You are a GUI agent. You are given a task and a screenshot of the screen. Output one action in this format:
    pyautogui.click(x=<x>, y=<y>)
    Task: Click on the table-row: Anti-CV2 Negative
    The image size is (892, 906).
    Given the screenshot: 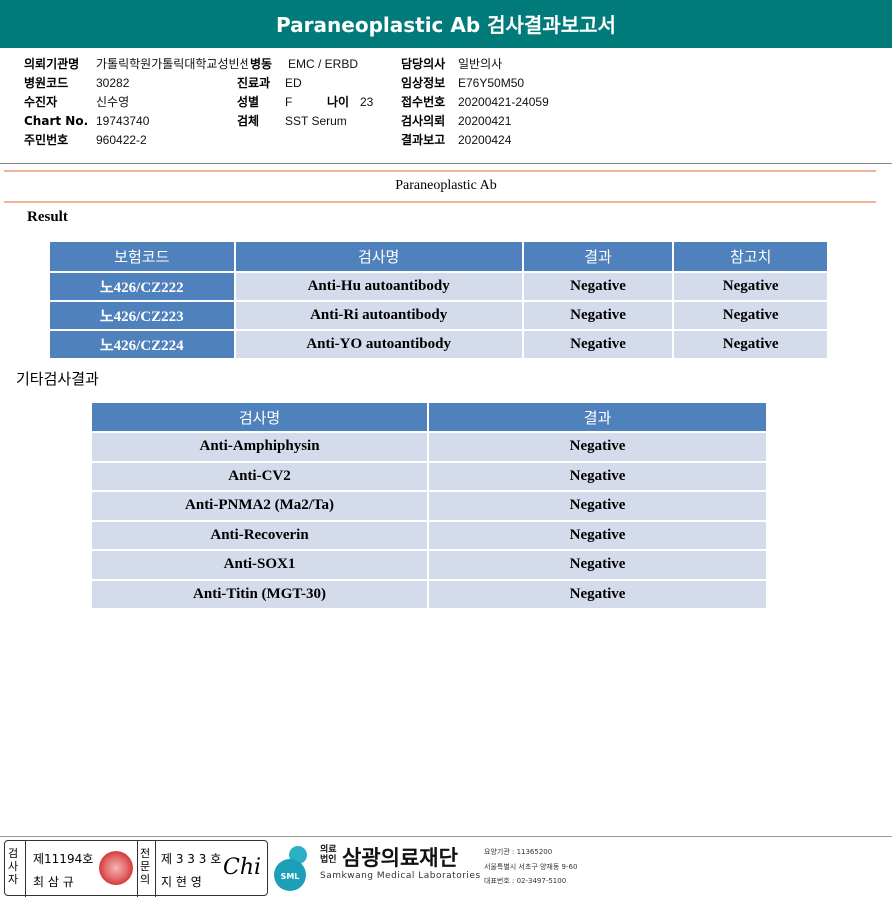 What is the action you would take?
    pyautogui.click(x=428, y=476)
    